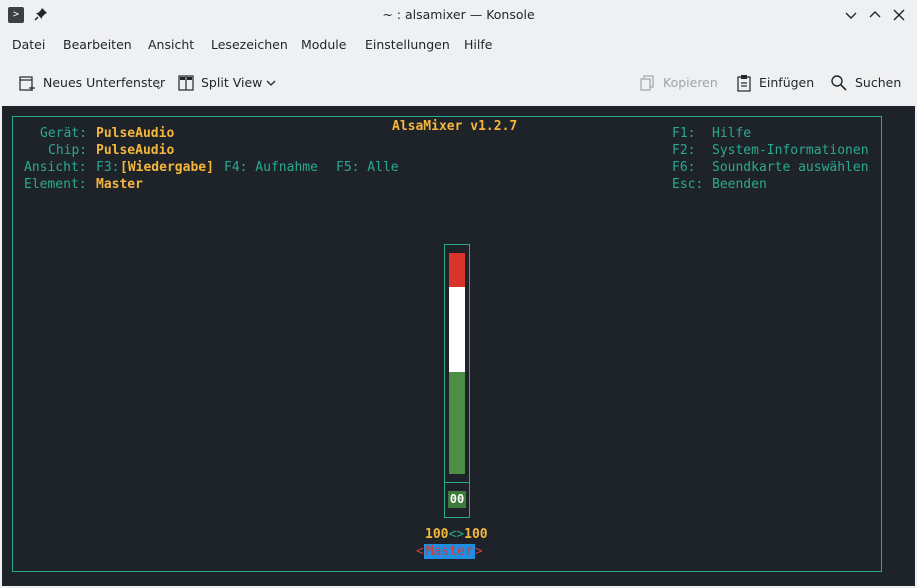 Image resolution: width=917 pixels, height=588 pixels. Describe the element at coordinates (875, 15) in the screenshot. I see `maximize-icon` at that location.